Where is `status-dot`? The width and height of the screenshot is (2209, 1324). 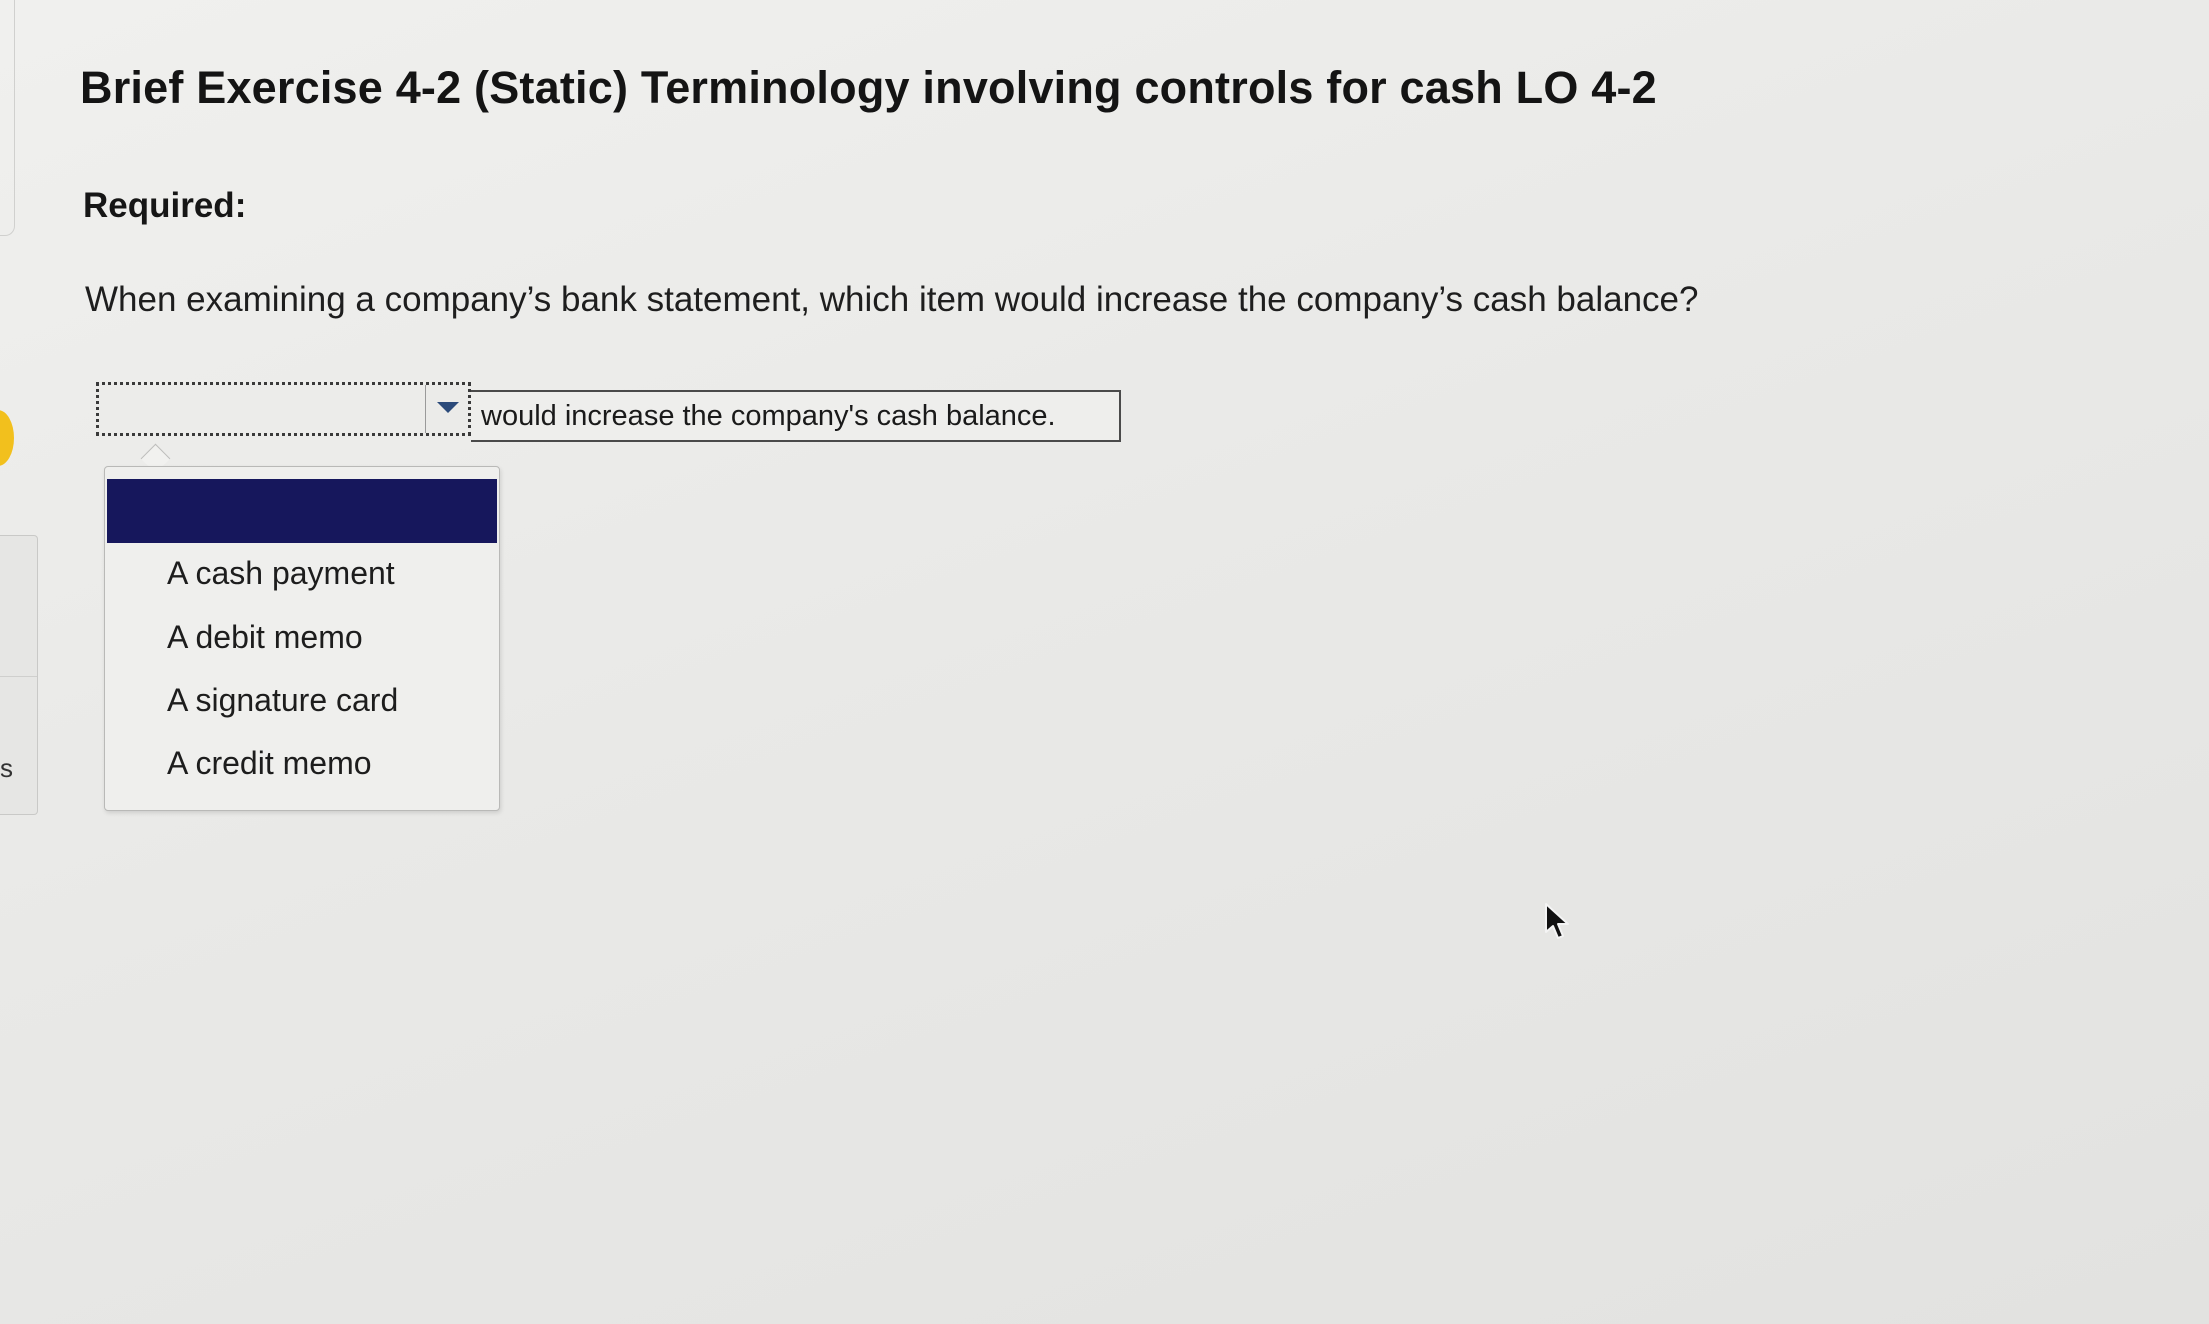
status-dot is located at coordinates (7, 438).